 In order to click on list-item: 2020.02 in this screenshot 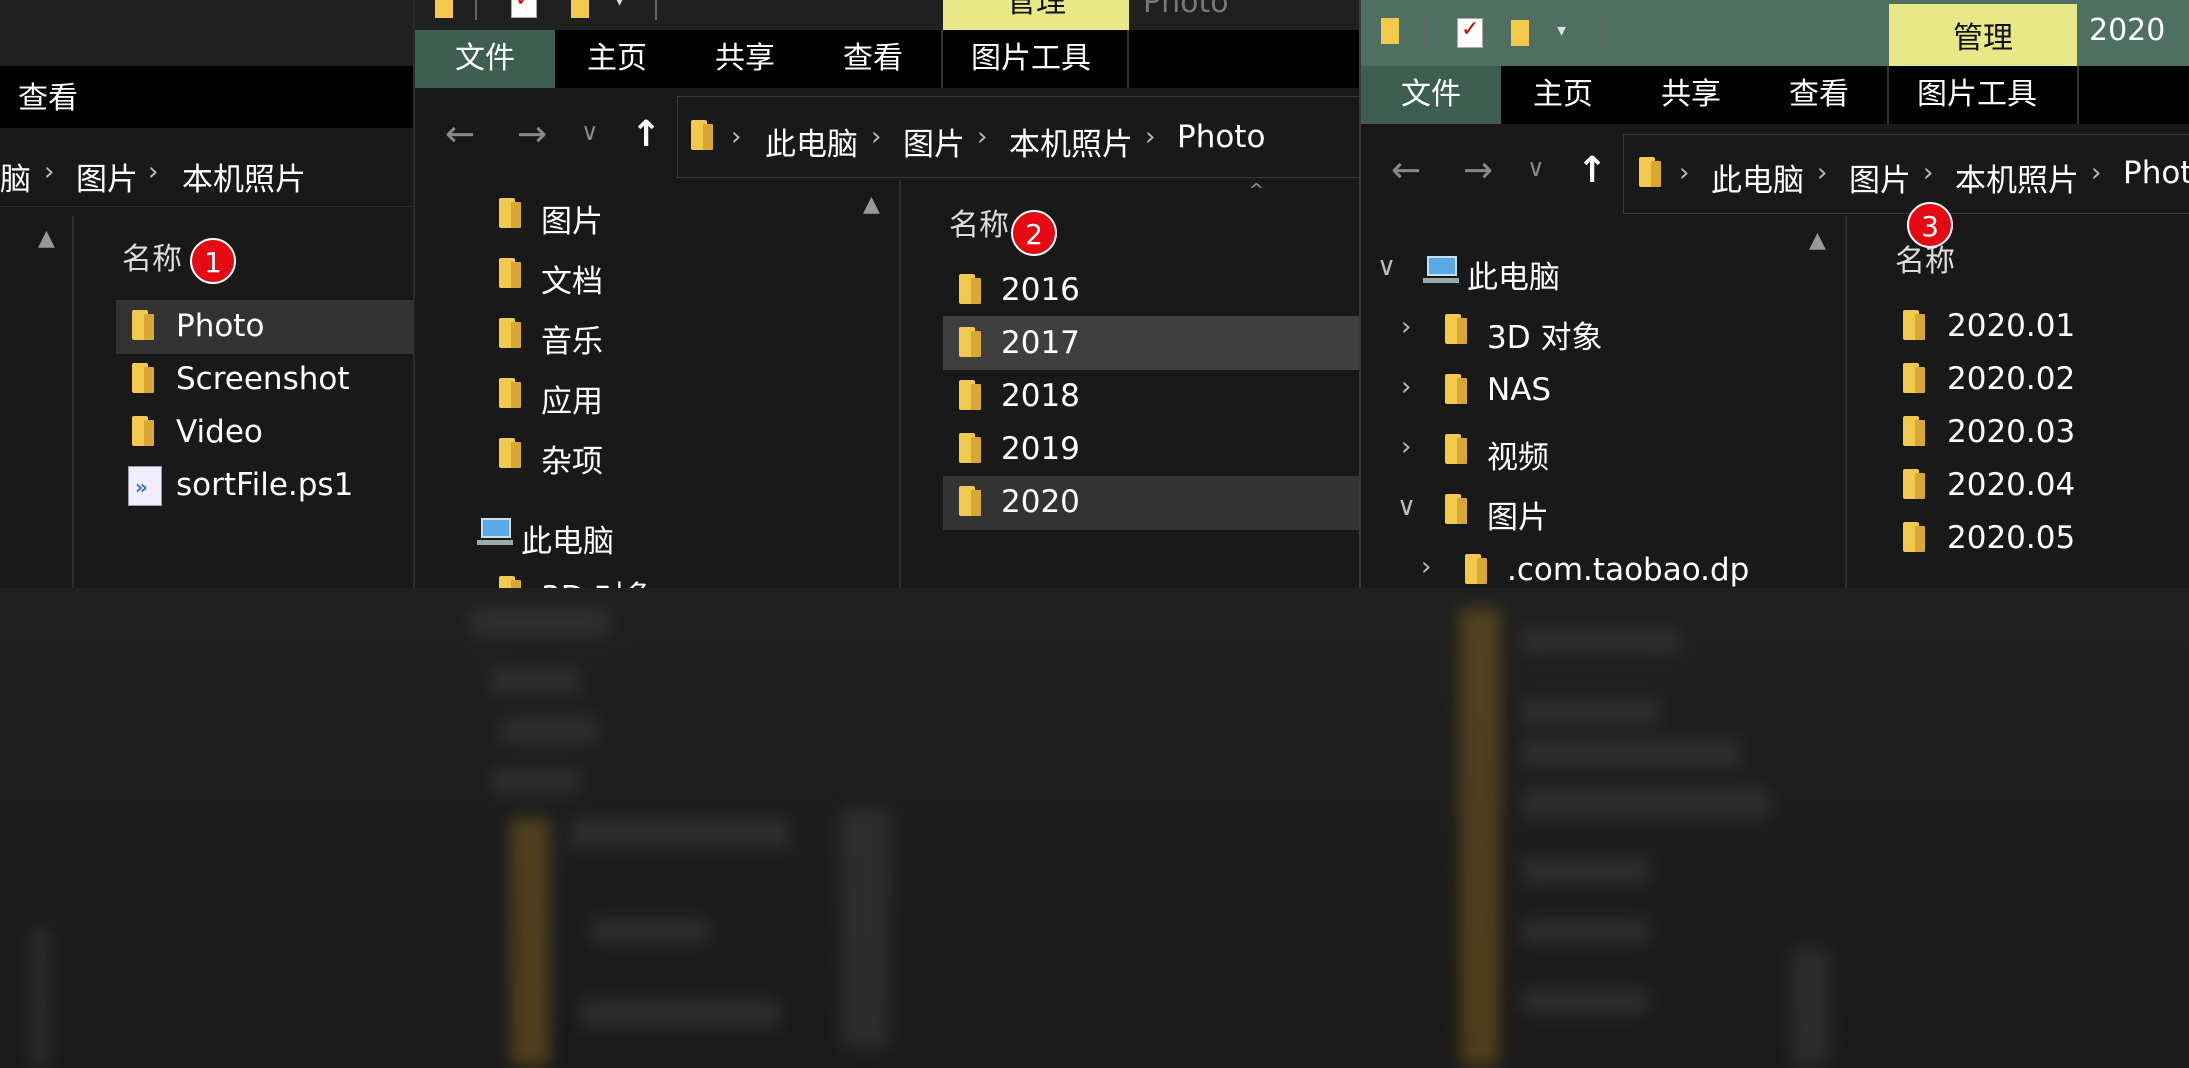, I will do `click(2011, 379)`.